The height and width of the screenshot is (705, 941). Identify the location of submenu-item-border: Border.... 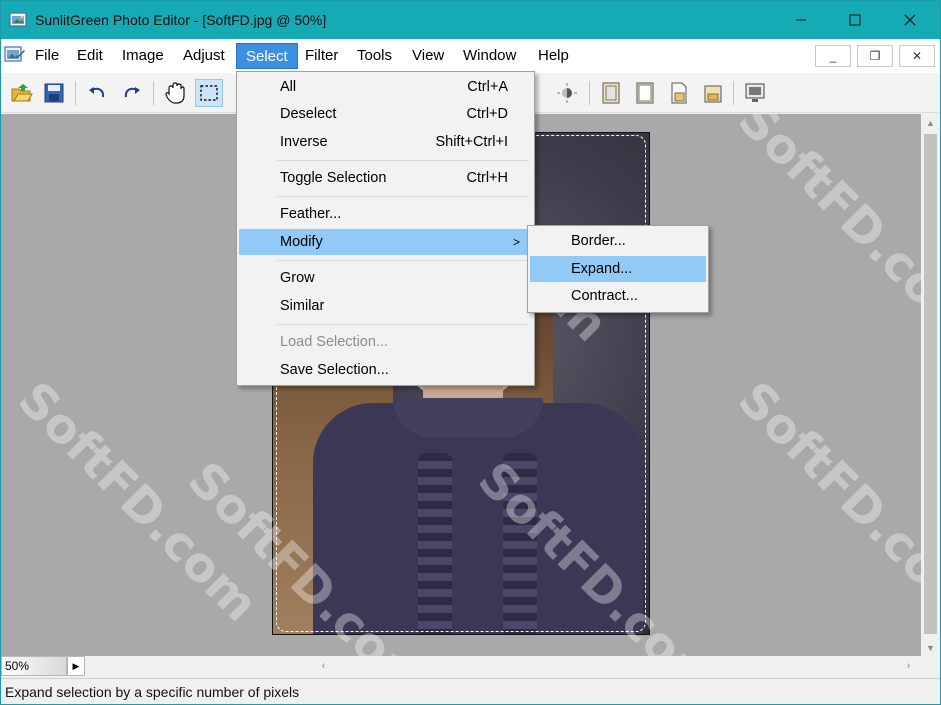
(618, 241).